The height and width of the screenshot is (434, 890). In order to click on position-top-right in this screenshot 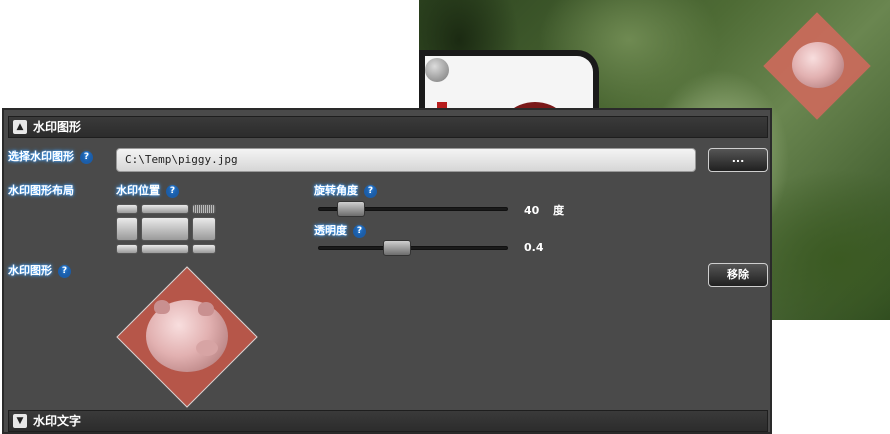, I will do `click(204, 209)`.